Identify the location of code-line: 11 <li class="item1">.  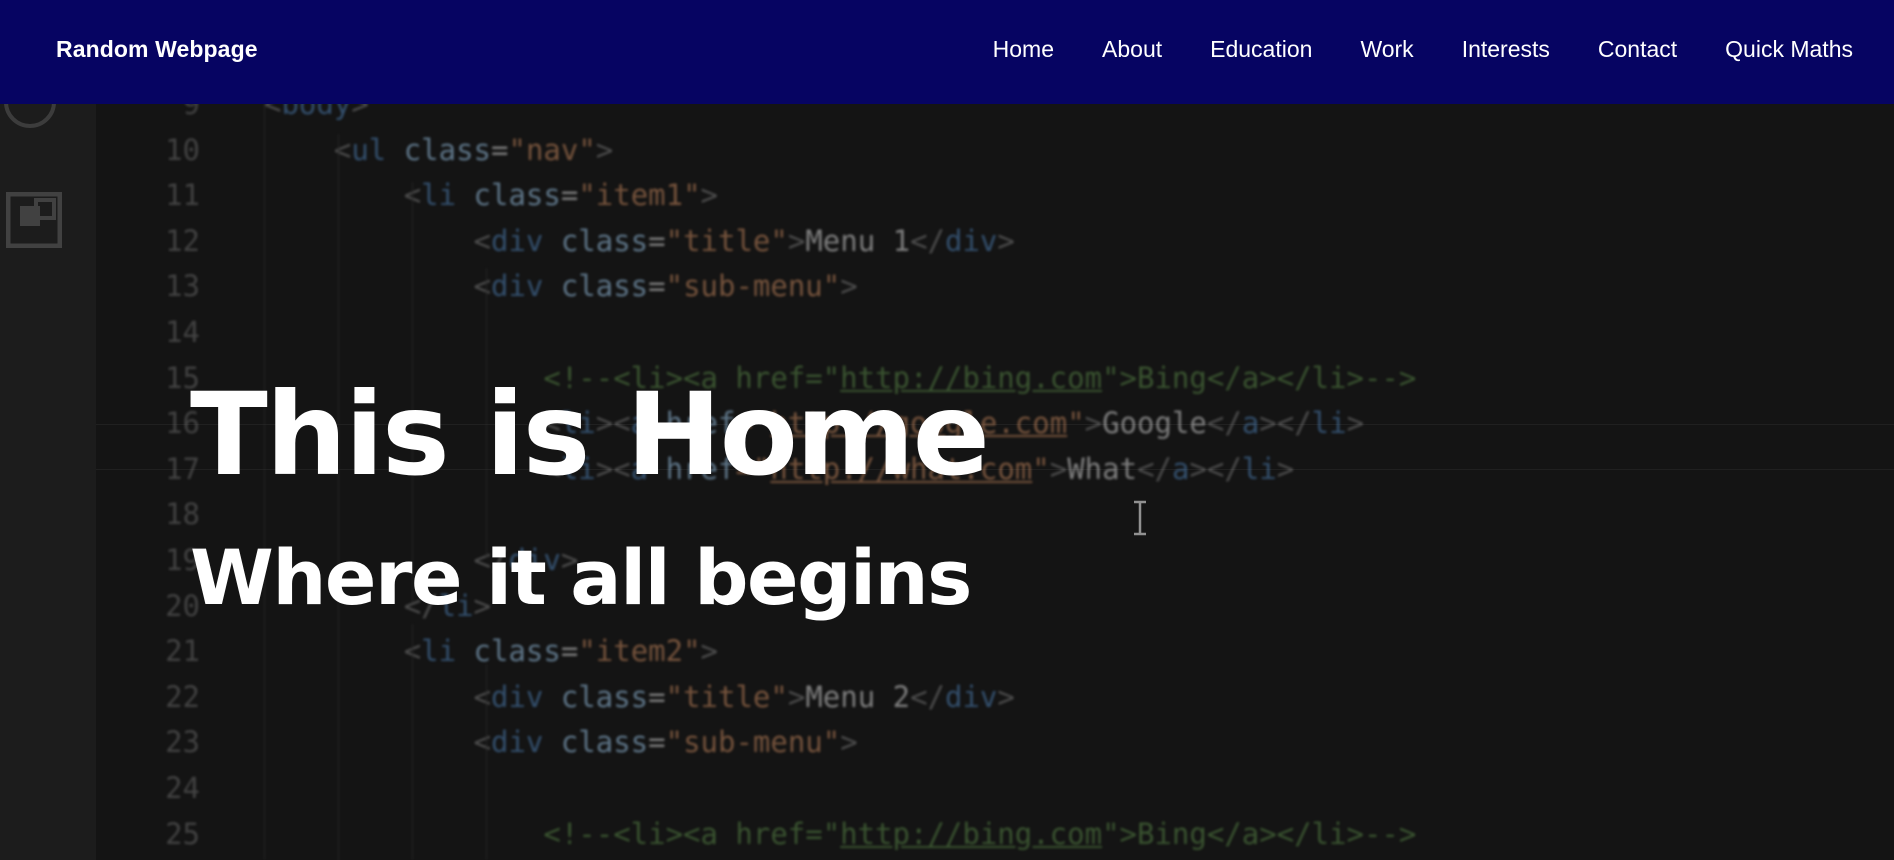
(995, 195).